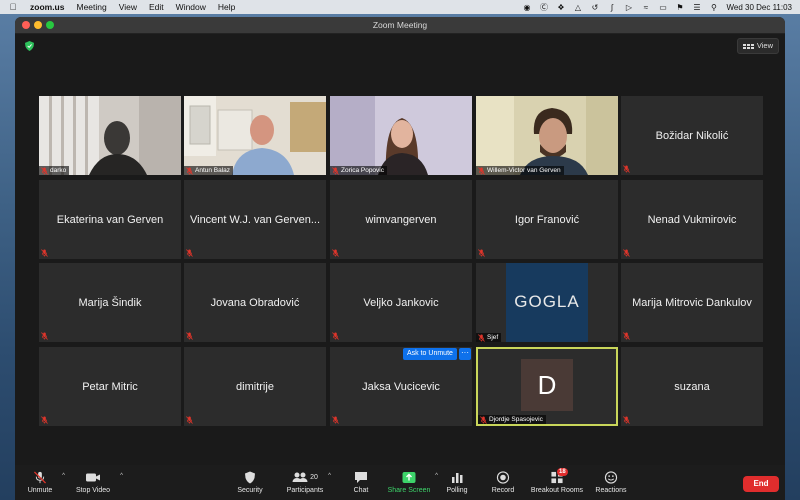 Image resolution: width=800 pixels, height=500 pixels. What do you see at coordinates (759, 7) in the screenshot?
I see `menu-clock: Wed 30 Dec 11:03` at bounding box center [759, 7].